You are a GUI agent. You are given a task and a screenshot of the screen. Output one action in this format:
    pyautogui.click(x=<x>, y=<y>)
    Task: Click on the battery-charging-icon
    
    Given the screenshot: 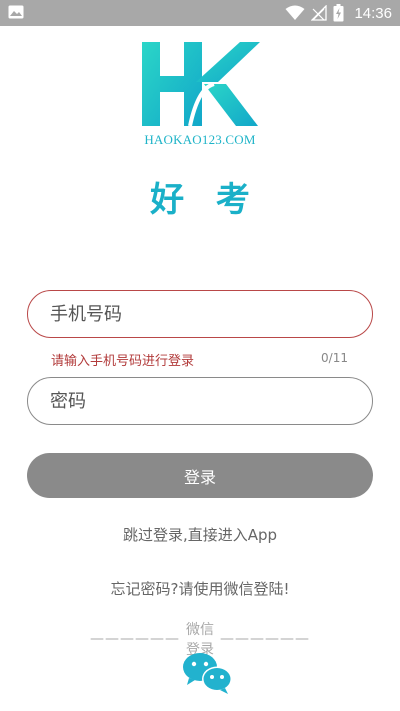 What is the action you would take?
    pyautogui.click(x=338, y=13)
    